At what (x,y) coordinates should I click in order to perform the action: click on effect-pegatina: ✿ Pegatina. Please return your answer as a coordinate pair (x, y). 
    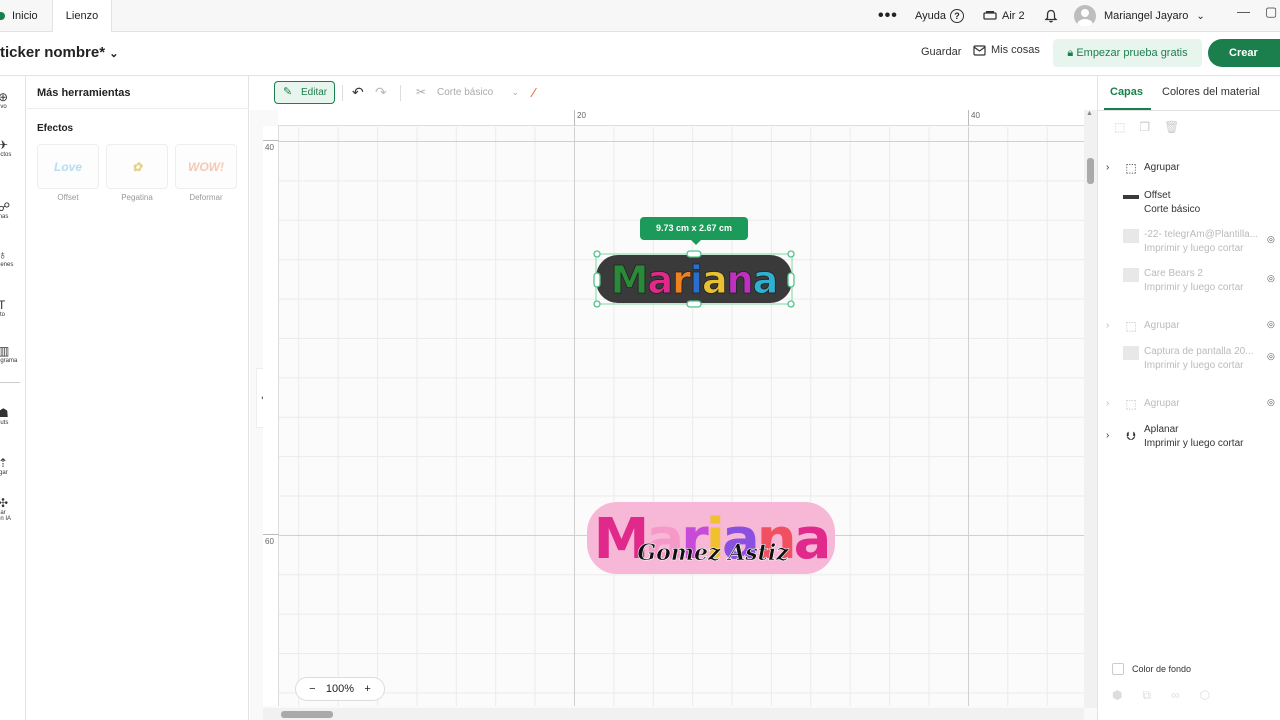
    Looking at the image, I should click on (137, 173).